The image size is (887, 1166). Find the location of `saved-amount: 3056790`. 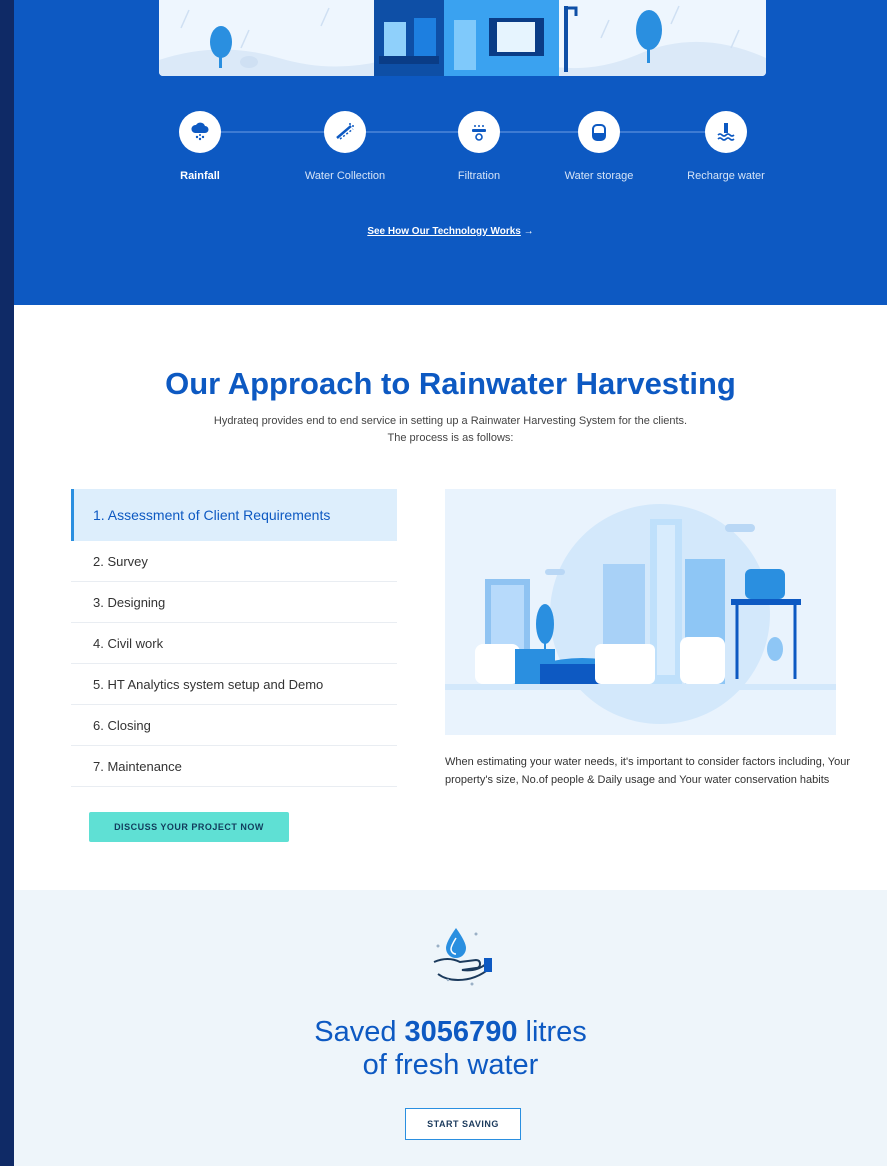

saved-amount: 3056790 is located at coordinates (461, 1032).